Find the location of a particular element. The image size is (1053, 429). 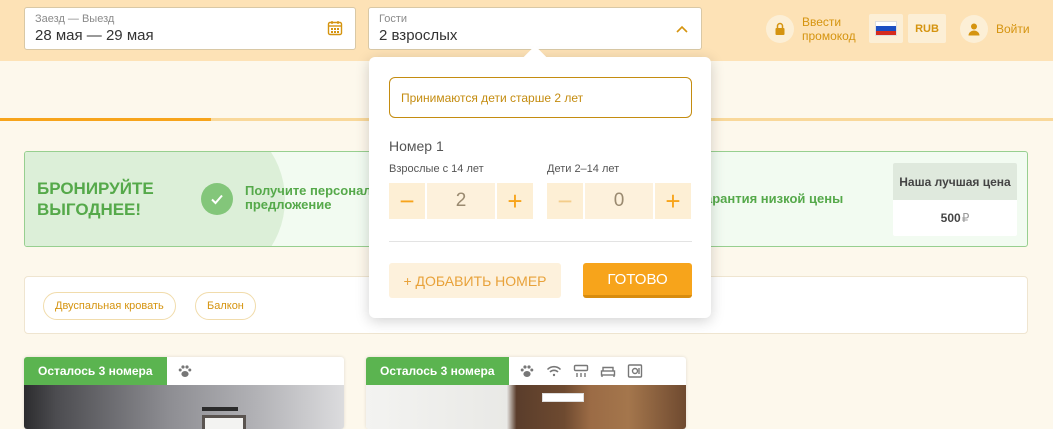

russia-flag-icon is located at coordinates (886, 28).